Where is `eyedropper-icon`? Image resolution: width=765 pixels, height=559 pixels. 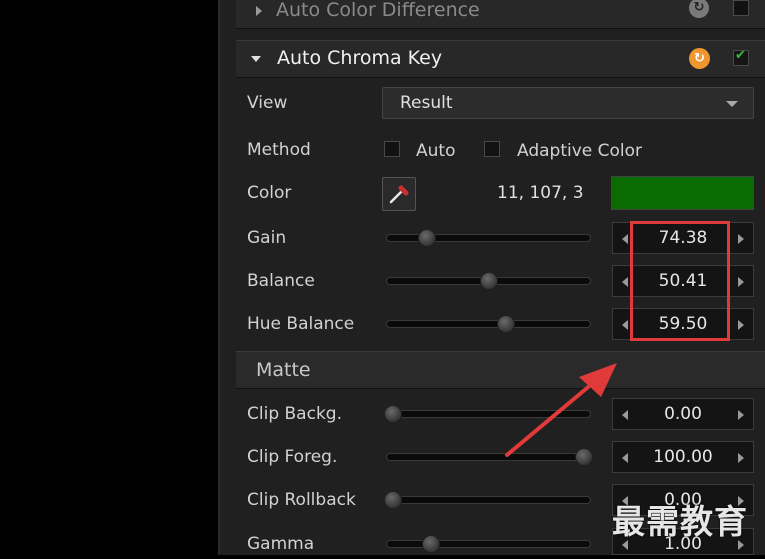 eyedropper-icon is located at coordinates (399, 194).